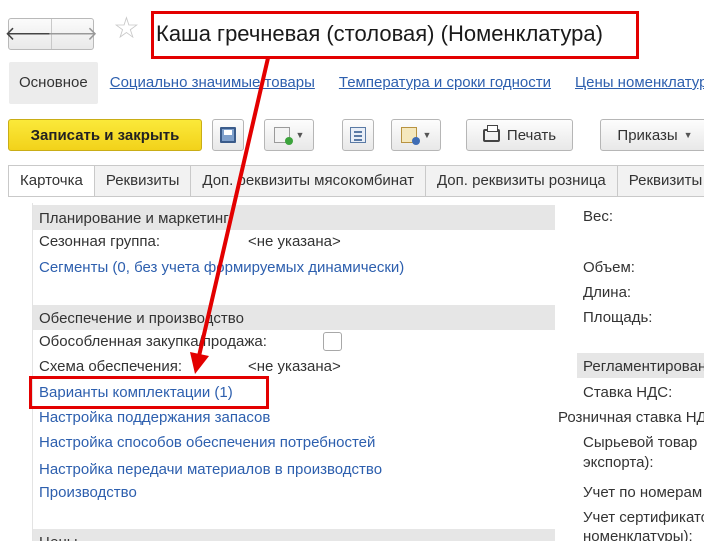 Image resolution: width=704 pixels, height=541 pixels. What do you see at coordinates (643, 517) in the screenshot?
I see `cert-accounting-label: Учет сертификатов` at bounding box center [643, 517].